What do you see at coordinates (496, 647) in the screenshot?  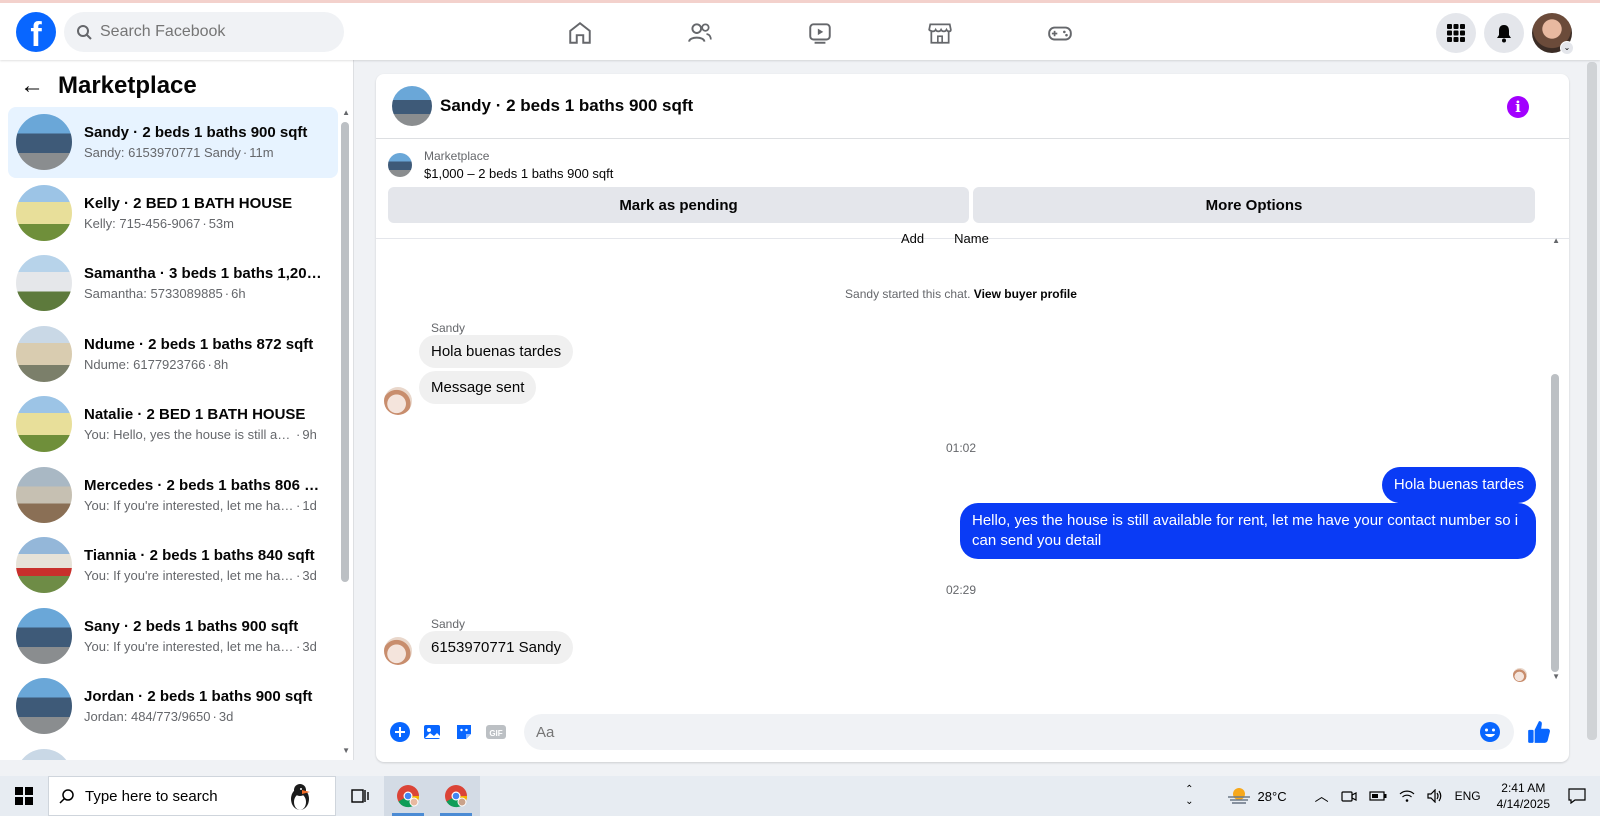 I see `message-bubble-incoming: 6153970771 Sandy` at bounding box center [496, 647].